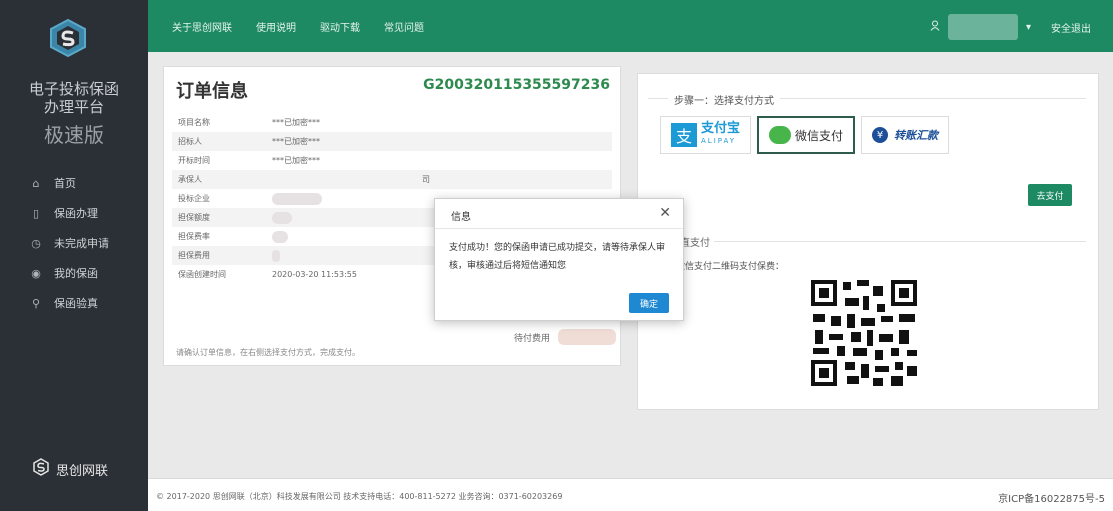 The image size is (1113, 511). Describe the element at coordinates (268, 352) in the screenshot. I see `order-footer-note: 请确认订单信息，在右侧选择支付方式，完成支付。` at that location.